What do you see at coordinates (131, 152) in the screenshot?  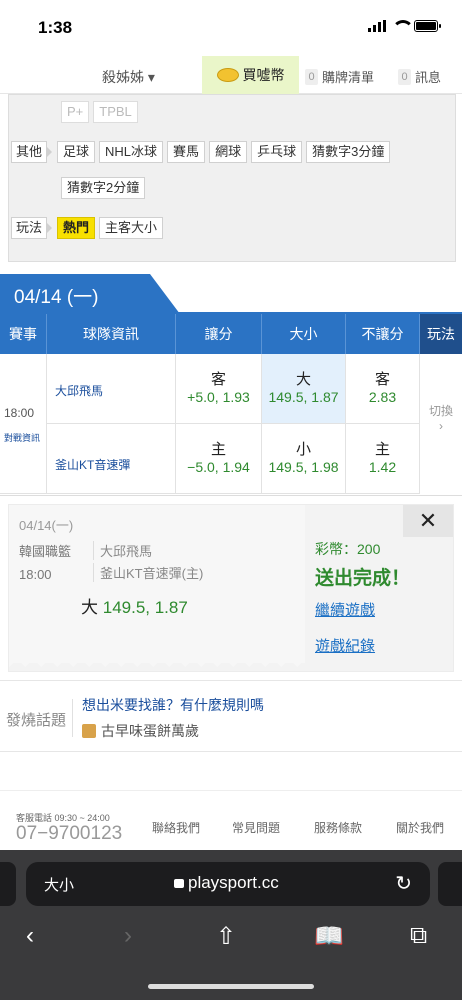 I see `filter-tag-nhl: NHL冰球` at bounding box center [131, 152].